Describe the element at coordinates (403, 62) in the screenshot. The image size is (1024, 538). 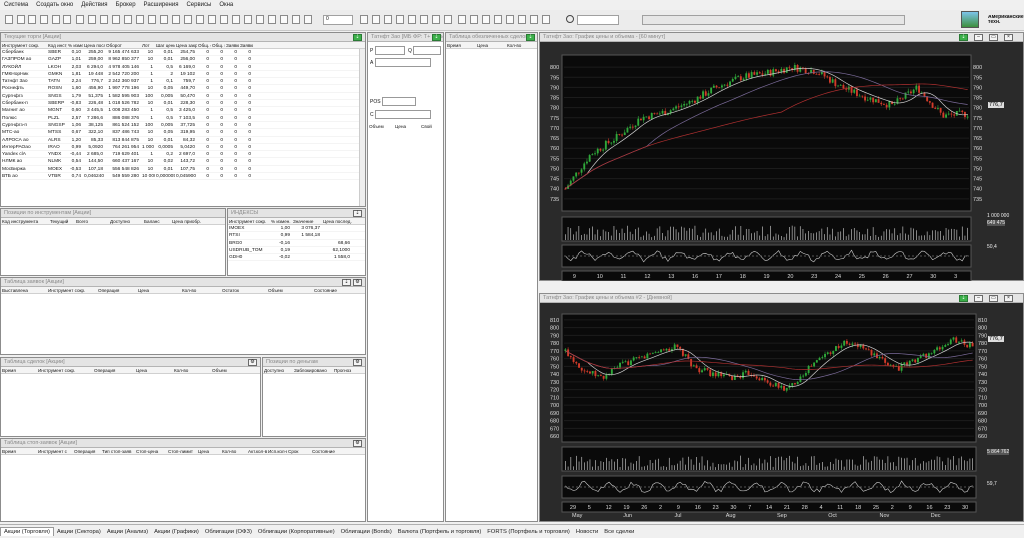
I see `account-select` at that location.